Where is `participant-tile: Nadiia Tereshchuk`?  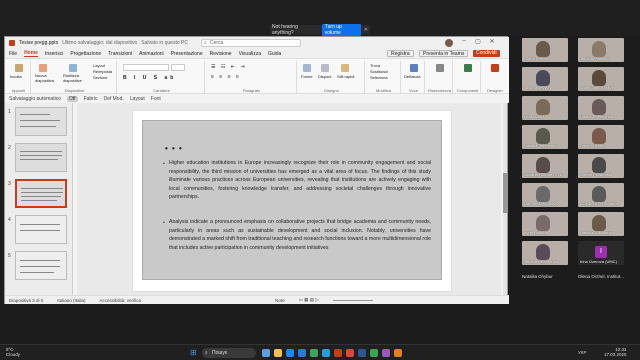
participant-tile: Nadiia Tereshchuk is located at coordinates (601, 108).